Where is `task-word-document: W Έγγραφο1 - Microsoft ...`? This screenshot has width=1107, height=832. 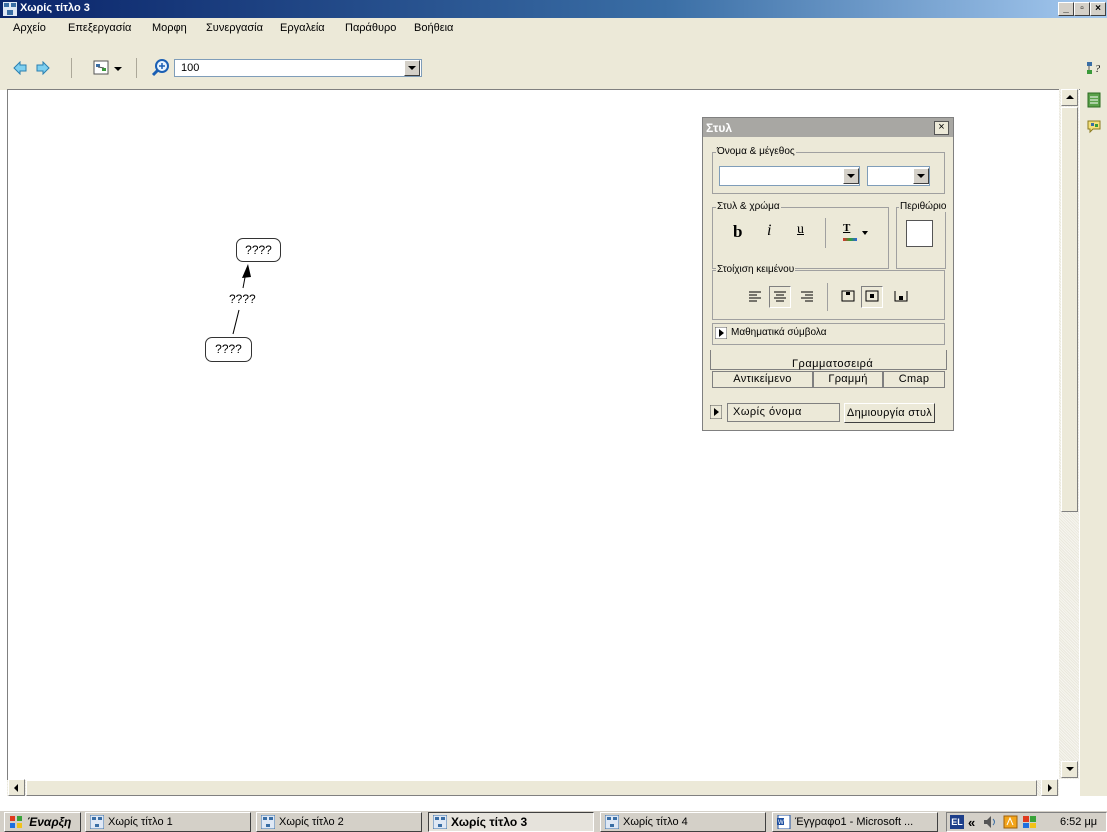 task-word-document: W Έγγραφο1 - Microsoft ... is located at coordinates (855, 822).